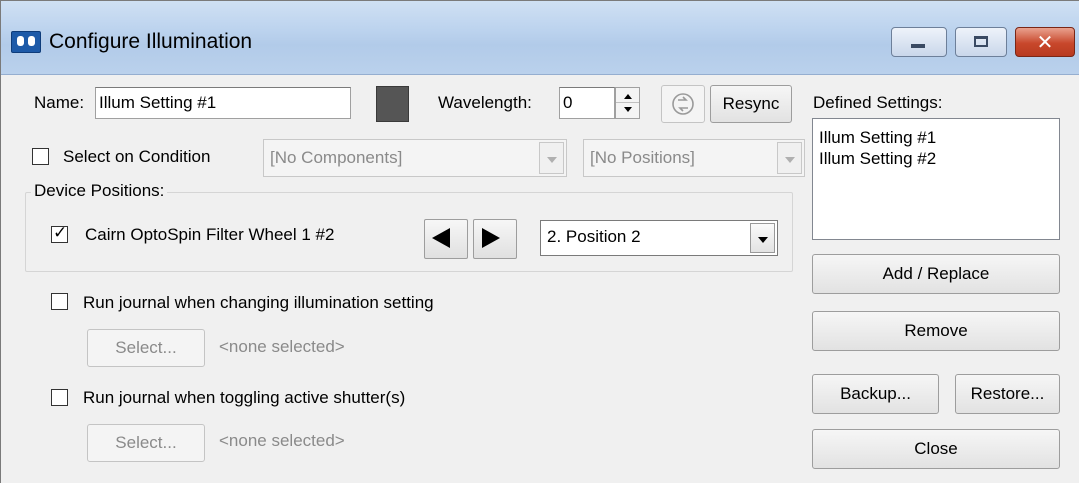 The image size is (1079, 483). Describe the element at coordinates (627, 95) in the screenshot. I see `spin-up-icon` at that location.